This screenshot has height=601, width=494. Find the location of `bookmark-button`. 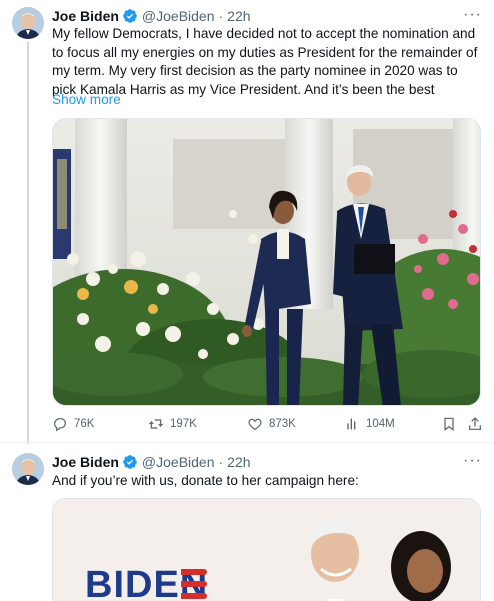

bookmark-button is located at coordinates (452, 424).